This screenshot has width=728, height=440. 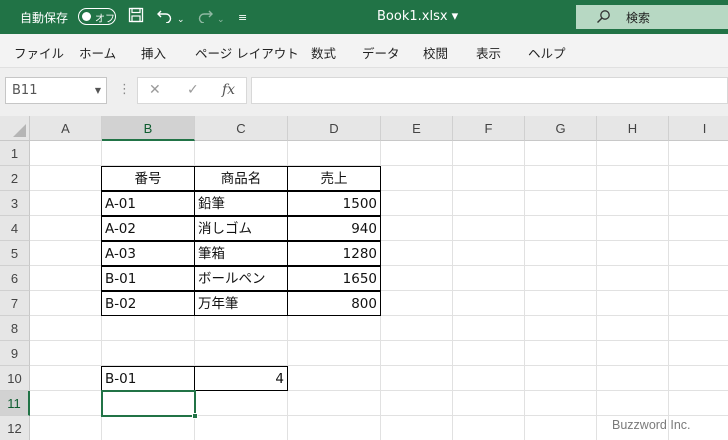 I want to click on table-cell: 1500, so click(x=334, y=203).